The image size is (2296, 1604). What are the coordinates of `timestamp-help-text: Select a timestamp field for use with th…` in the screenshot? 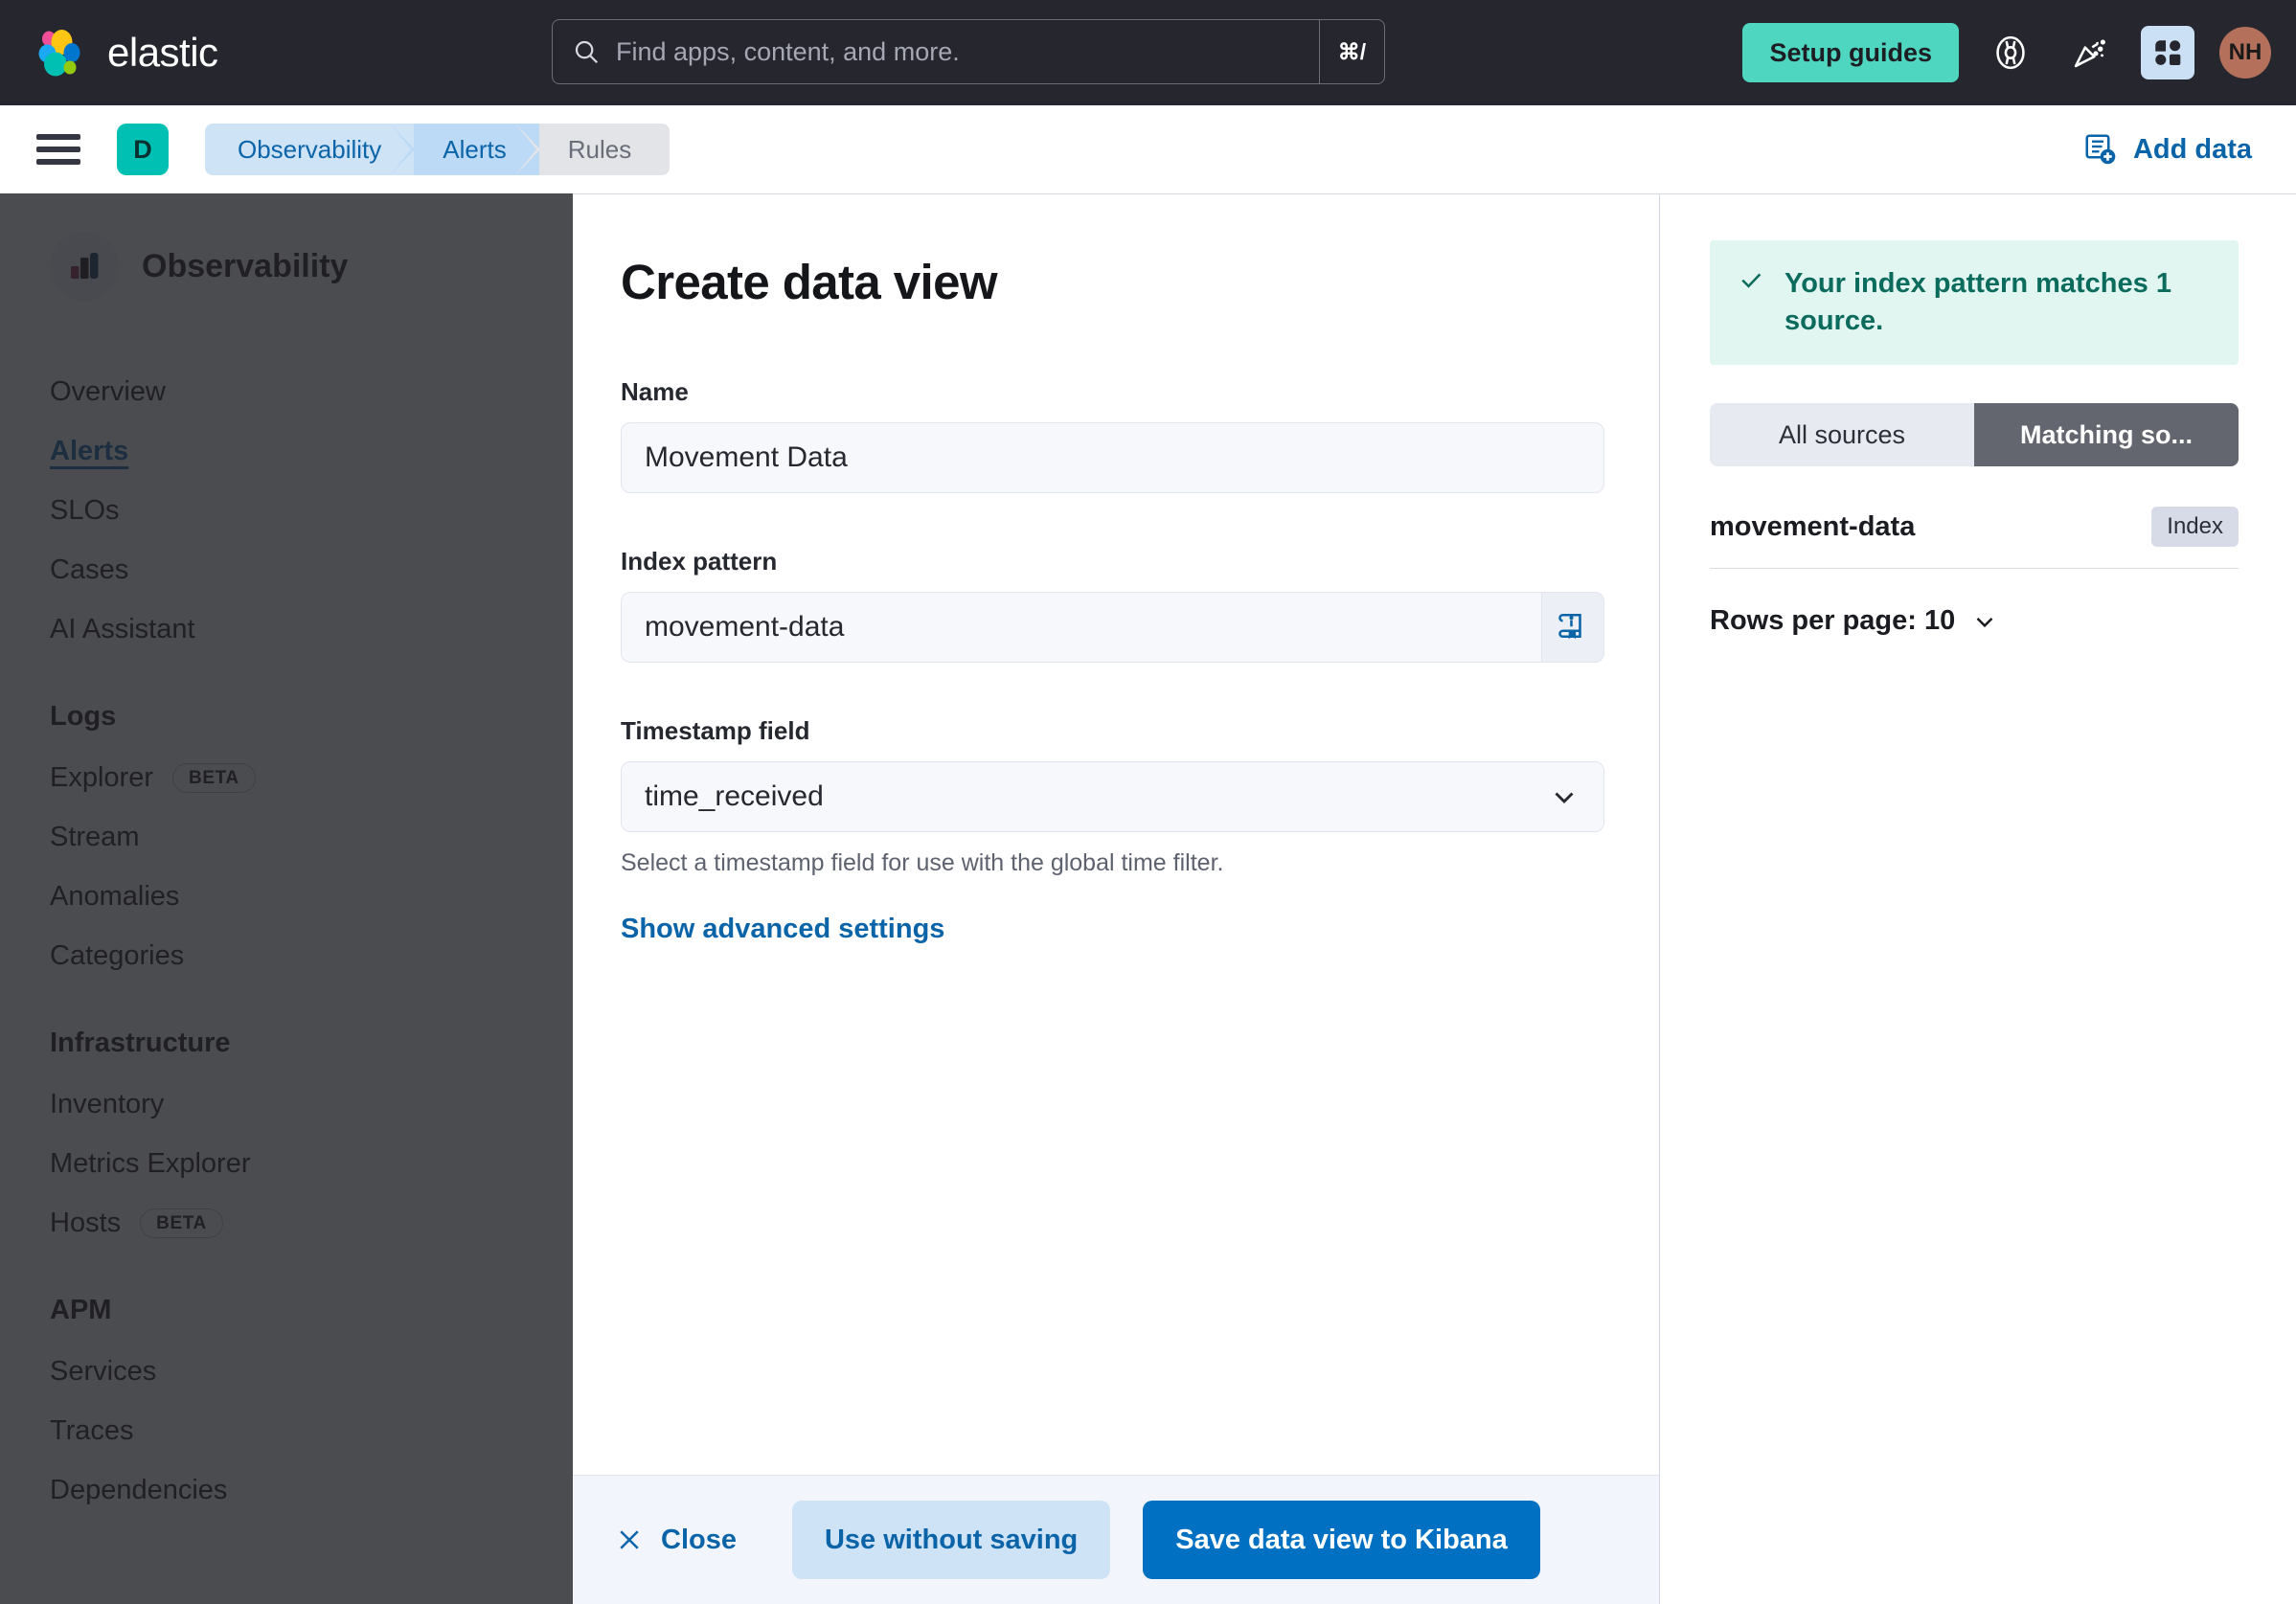 It's located at (923, 863).